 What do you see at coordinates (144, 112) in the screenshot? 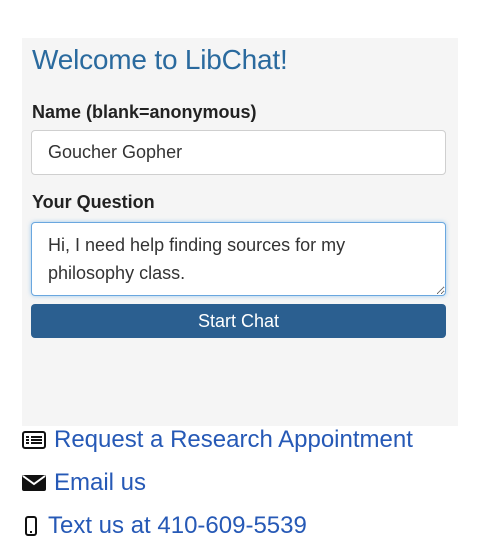
I see `name-label: Name (blank=anonymous)` at bounding box center [144, 112].